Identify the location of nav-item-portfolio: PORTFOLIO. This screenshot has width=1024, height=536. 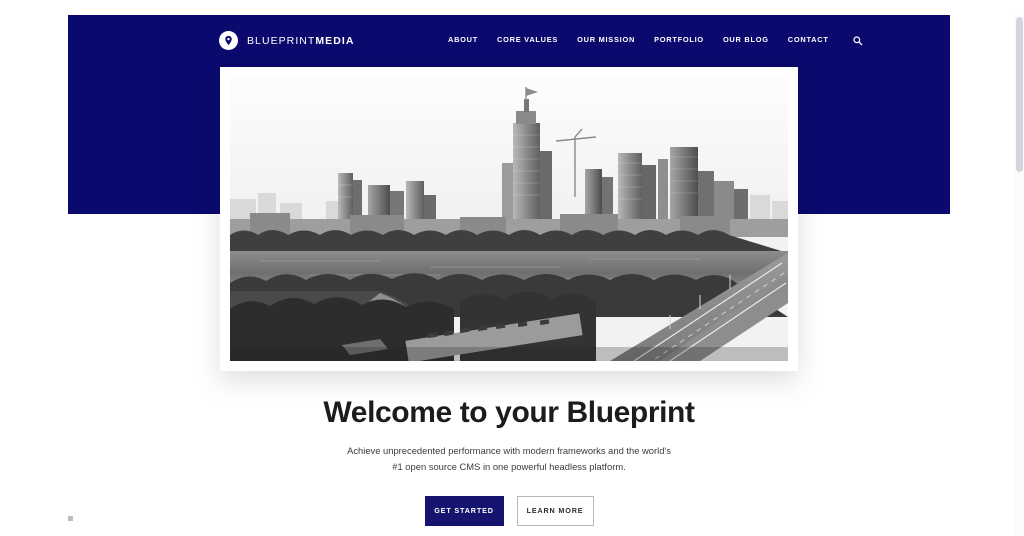
(679, 40).